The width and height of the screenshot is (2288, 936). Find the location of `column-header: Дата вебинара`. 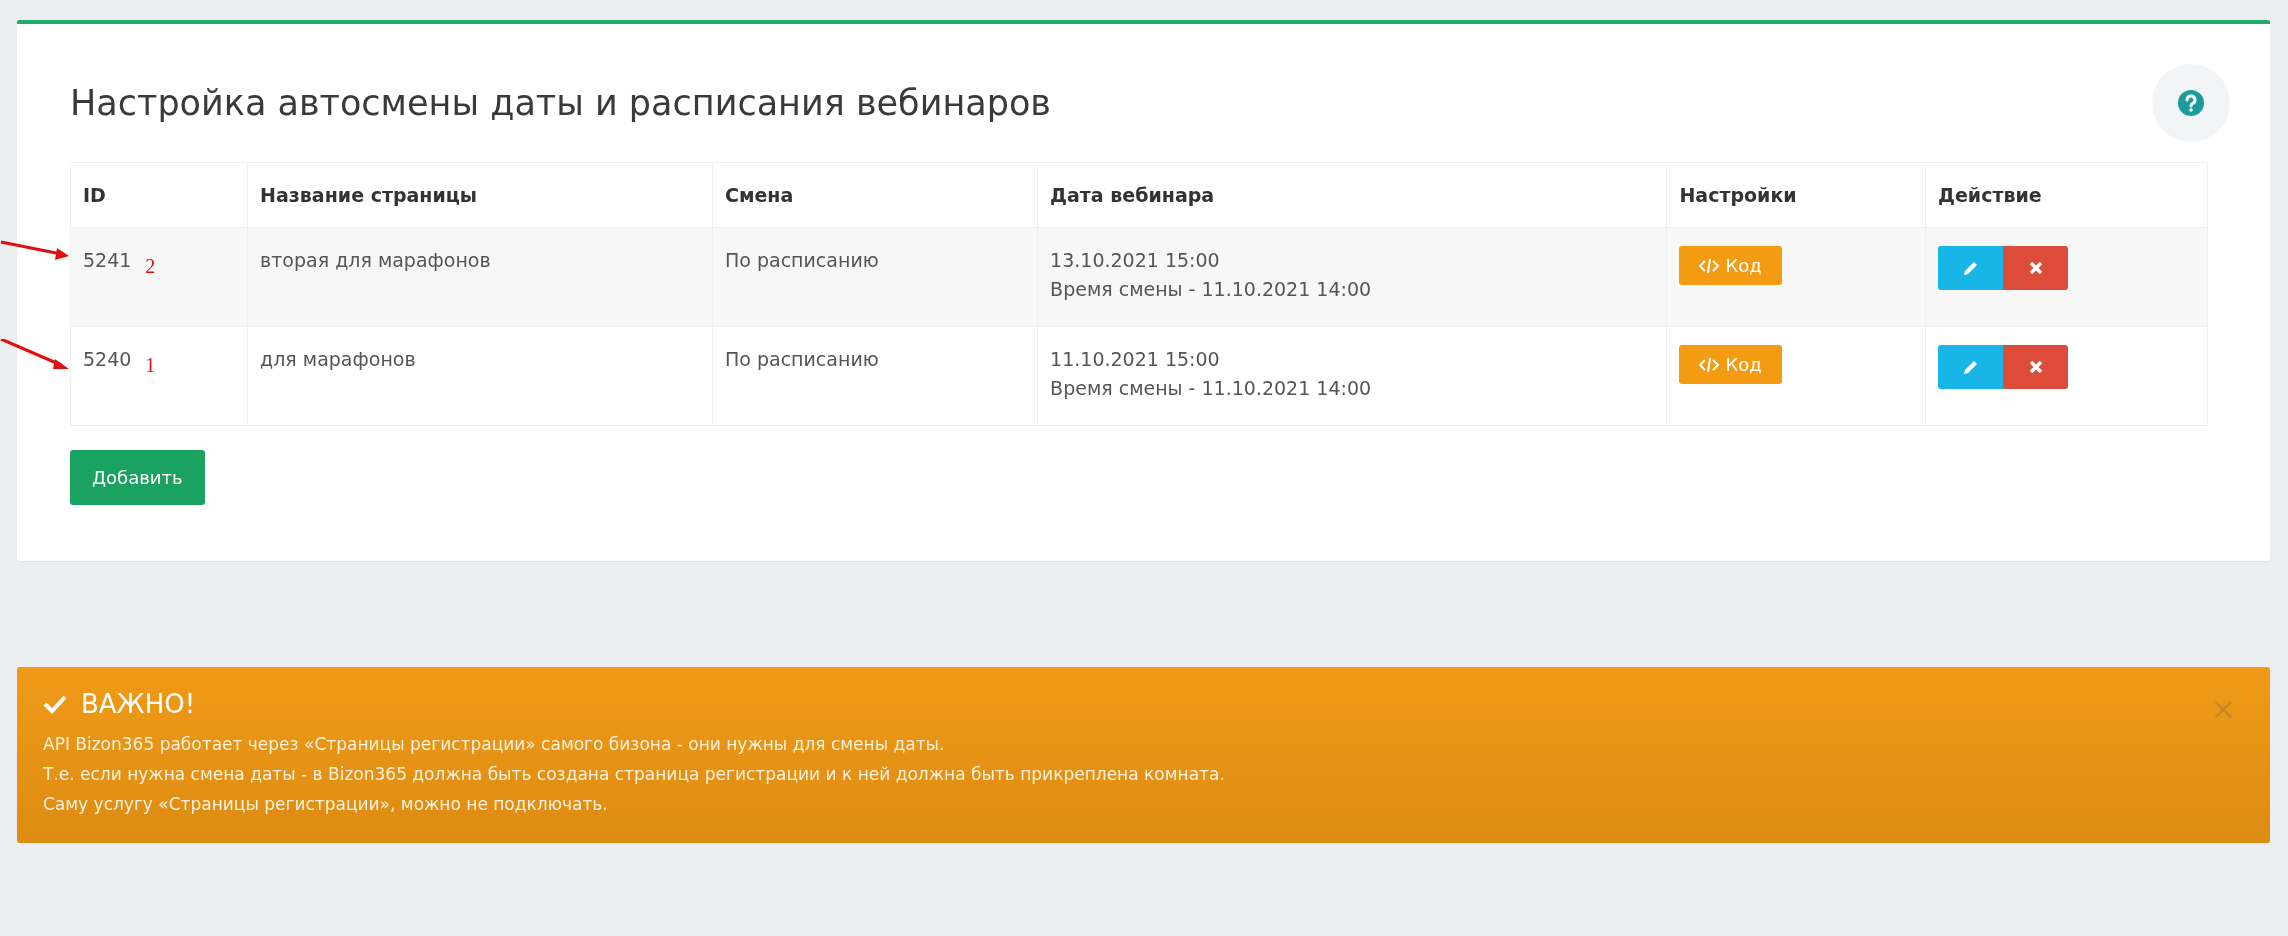

column-header: Дата вебинара is located at coordinates (1352, 195).